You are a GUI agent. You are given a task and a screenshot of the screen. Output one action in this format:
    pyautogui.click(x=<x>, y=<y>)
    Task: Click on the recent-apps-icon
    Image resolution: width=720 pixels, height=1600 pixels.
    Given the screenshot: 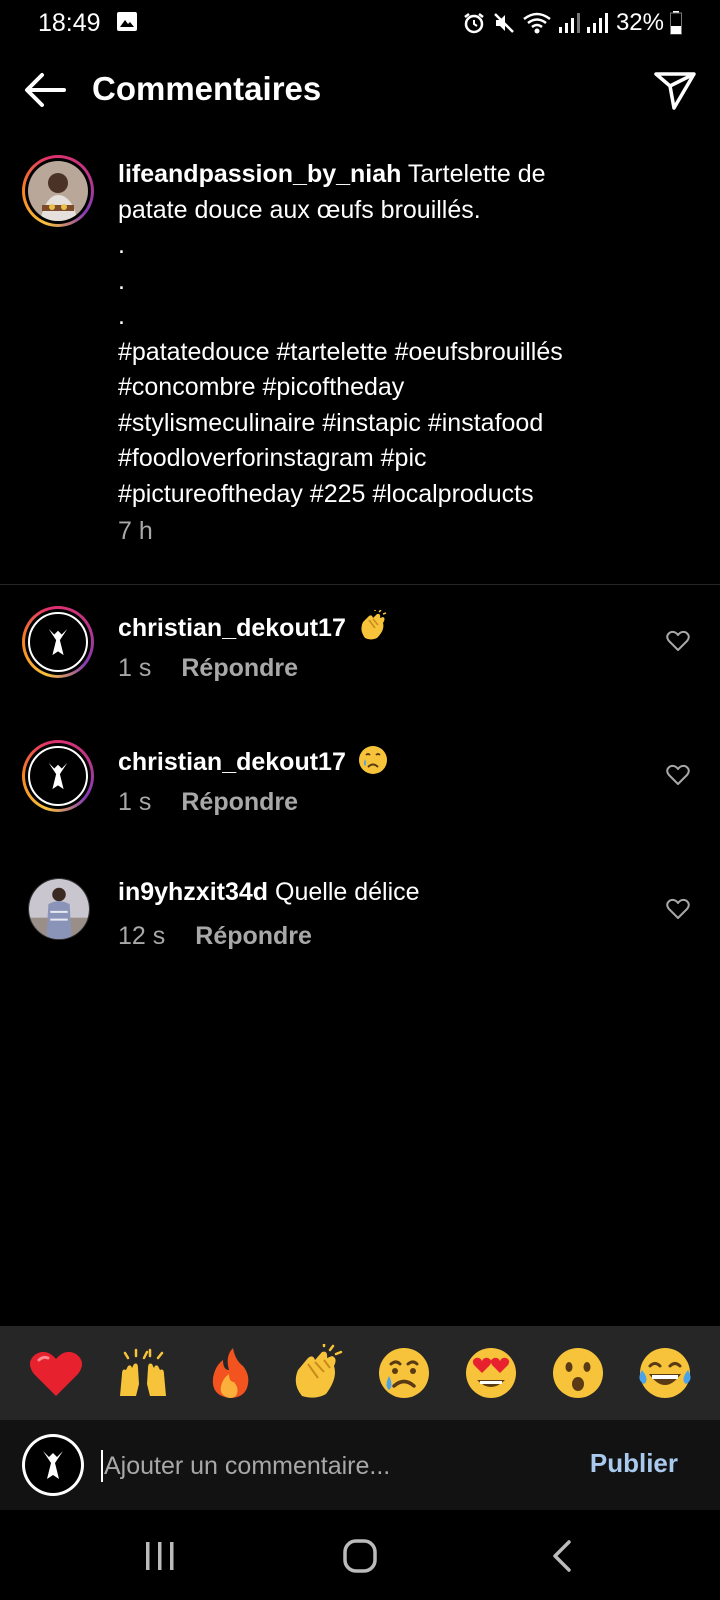 What is the action you would take?
    pyautogui.click(x=160, y=1556)
    